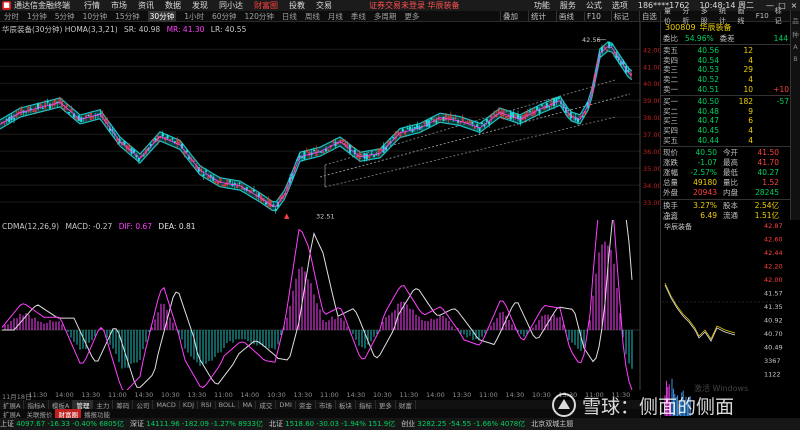  What do you see at coordinates (189, 404) in the screenshot?
I see `indicator-tab-8: KDJ` at bounding box center [189, 404].